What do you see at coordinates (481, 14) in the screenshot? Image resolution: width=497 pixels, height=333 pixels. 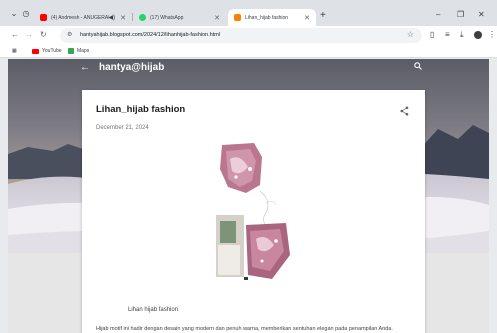 I see `close-window-icon: ✕` at bounding box center [481, 14].